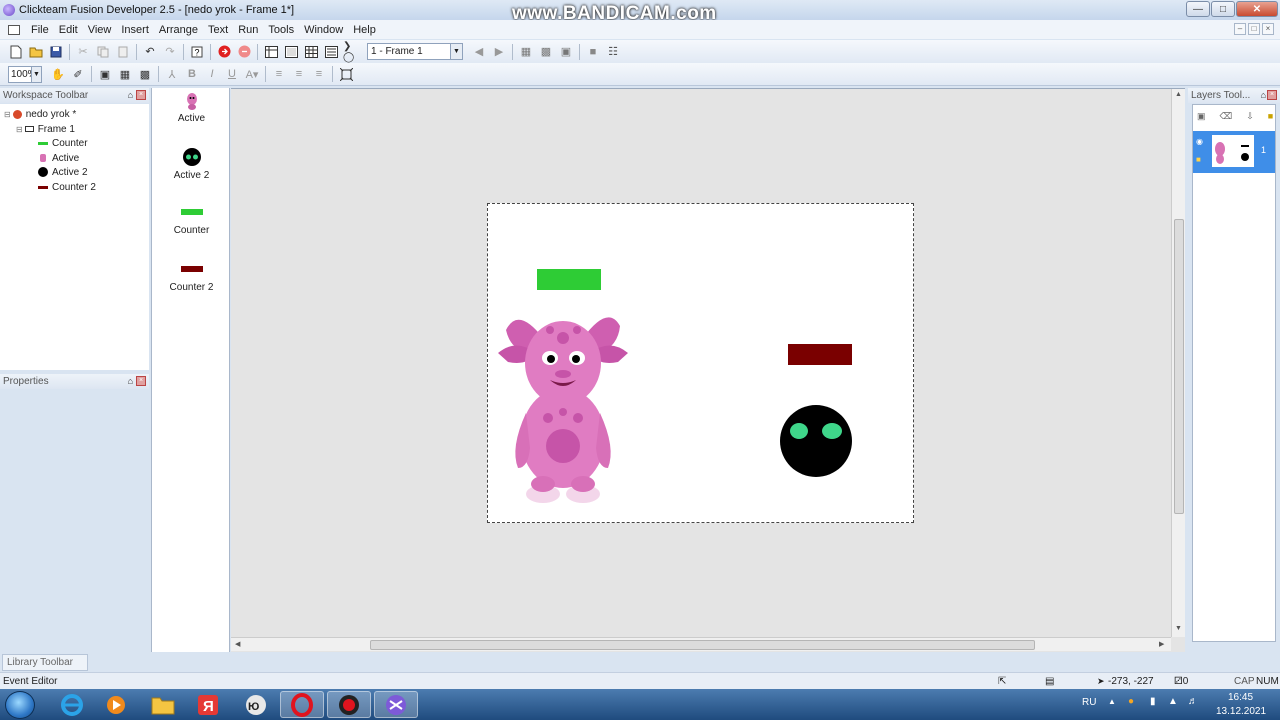  Describe the element at coordinates (1173, 701) in the screenshot. I see `tray-signal-icon: ▲` at that location.